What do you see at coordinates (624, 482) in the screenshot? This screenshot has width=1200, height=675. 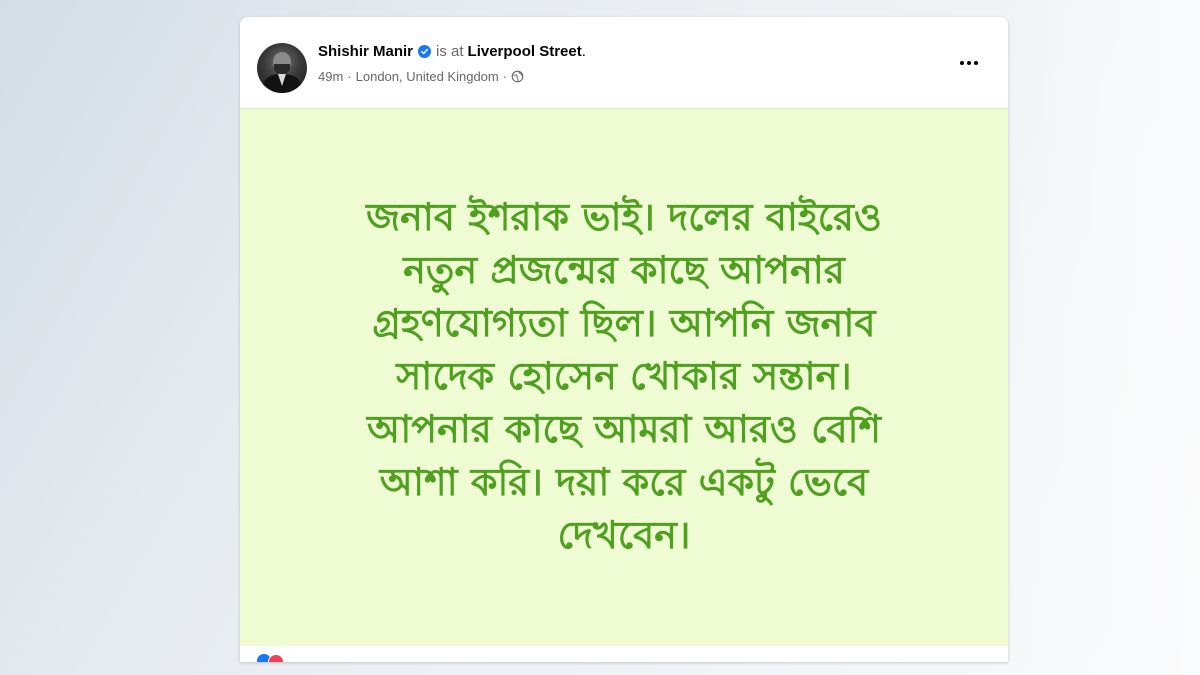 I see `post-text-line: আশা করি। দয়া করে একটু ভেবে` at bounding box center [624, 482].